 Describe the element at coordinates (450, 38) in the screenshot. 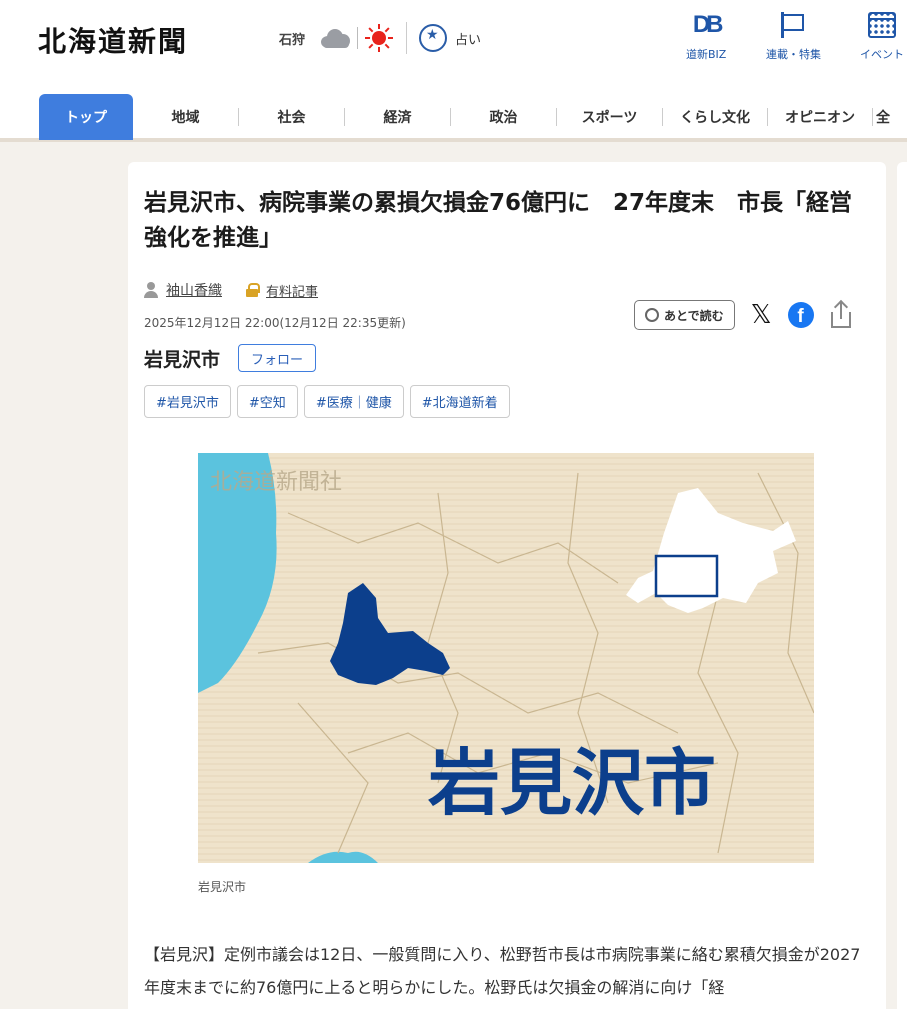

I see `fortune-link: 占い` at that location.